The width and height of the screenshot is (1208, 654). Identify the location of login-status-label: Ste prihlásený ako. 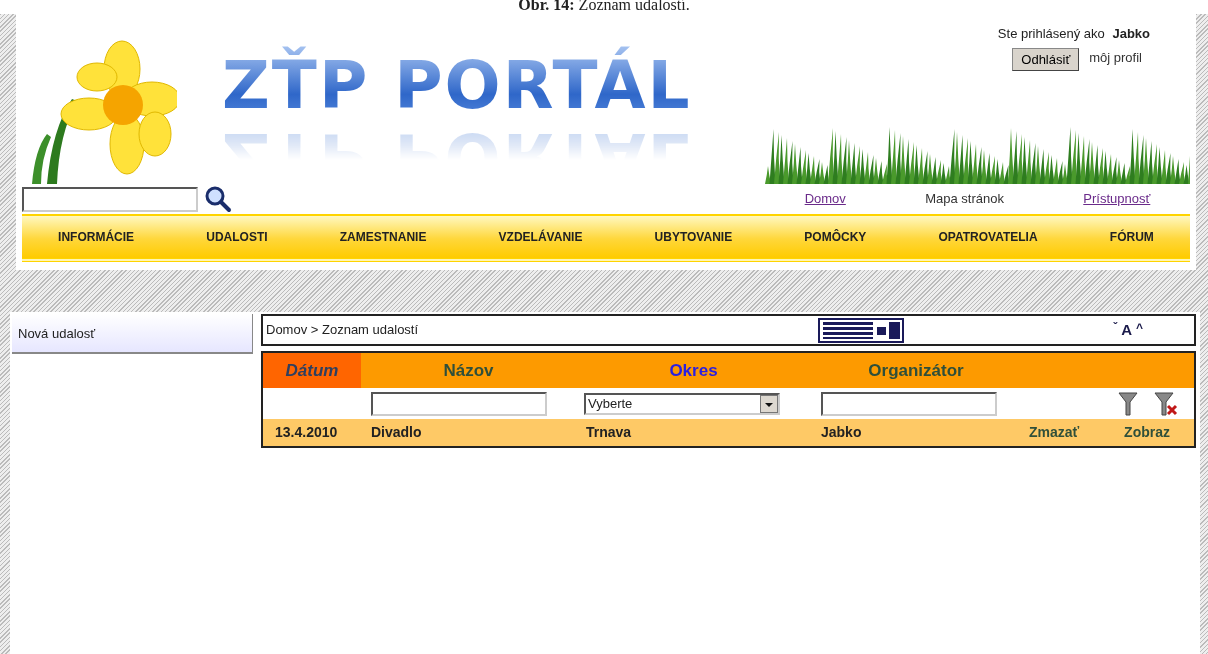
(1051, 33).